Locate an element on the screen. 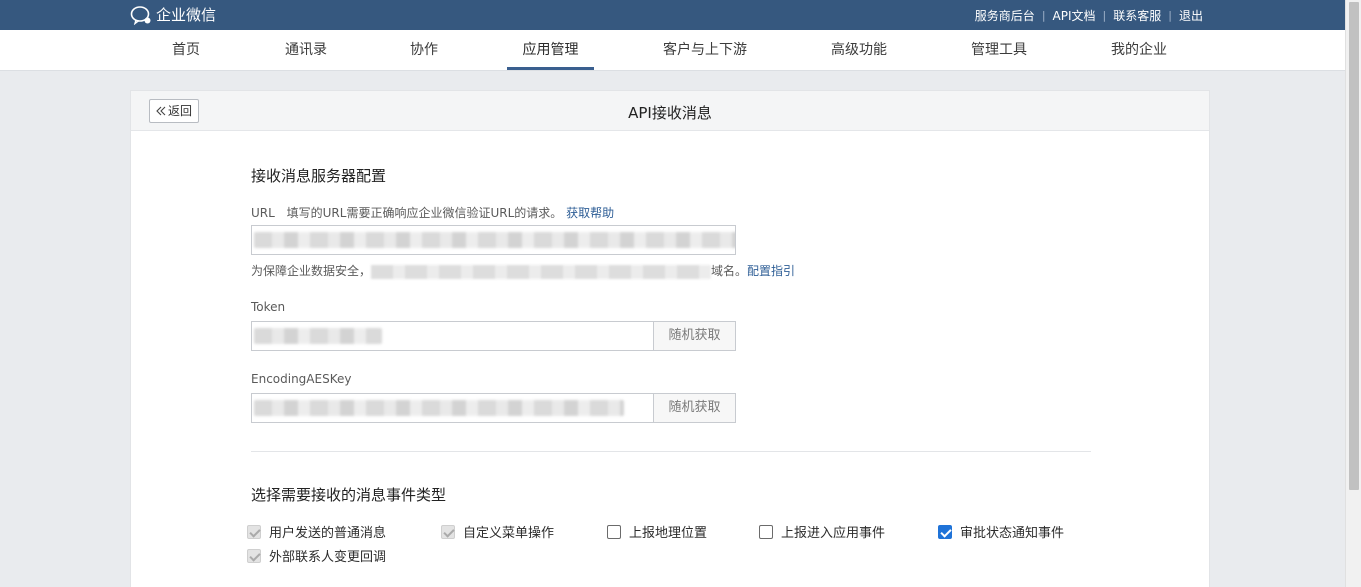  event-option-location: 上报地理位置 is located at coordinates (657, 531).